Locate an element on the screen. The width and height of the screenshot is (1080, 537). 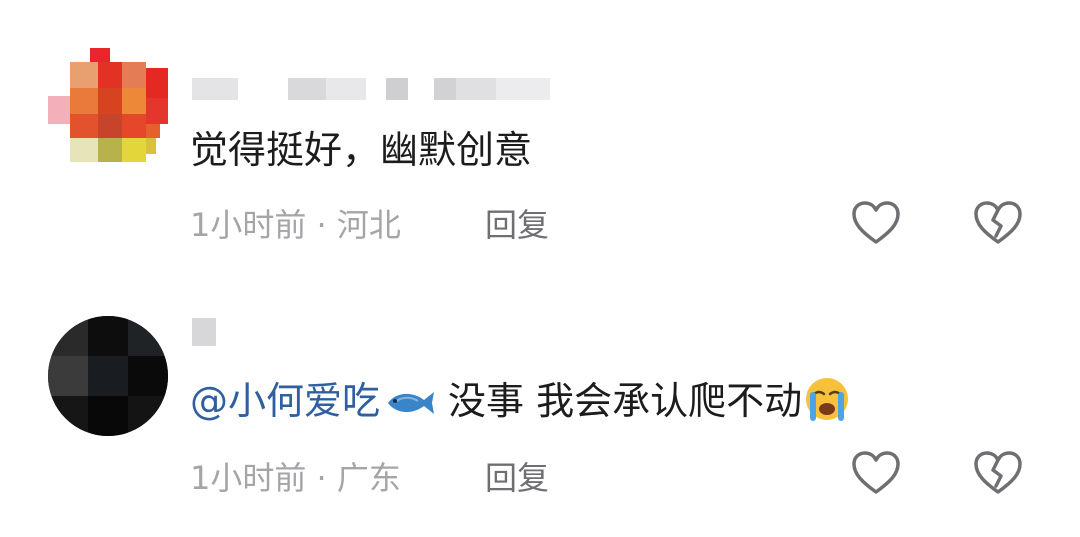
comment-text: 觉得挺好，幽默创意 is located at coordinates (361, 150).